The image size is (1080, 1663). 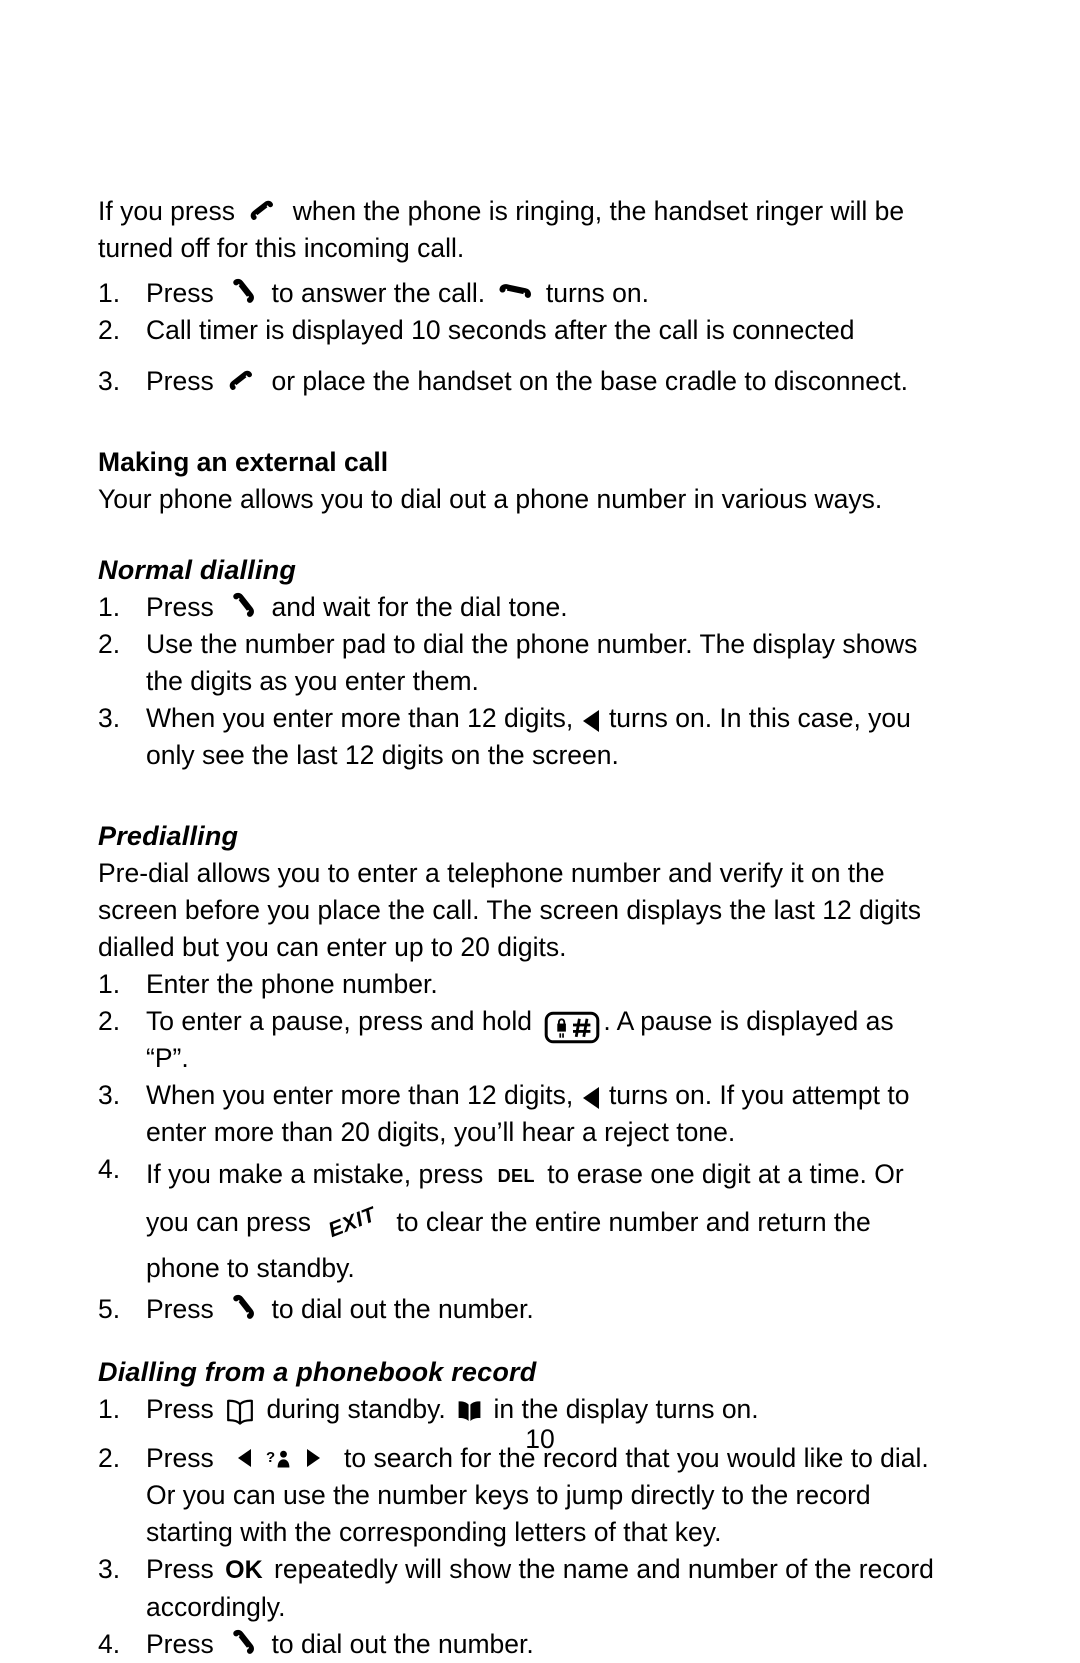 What do you see at coordinates (109, 1309) in the screenshot?
I see `list-number: 5.` at bounding box center [109, 1309].